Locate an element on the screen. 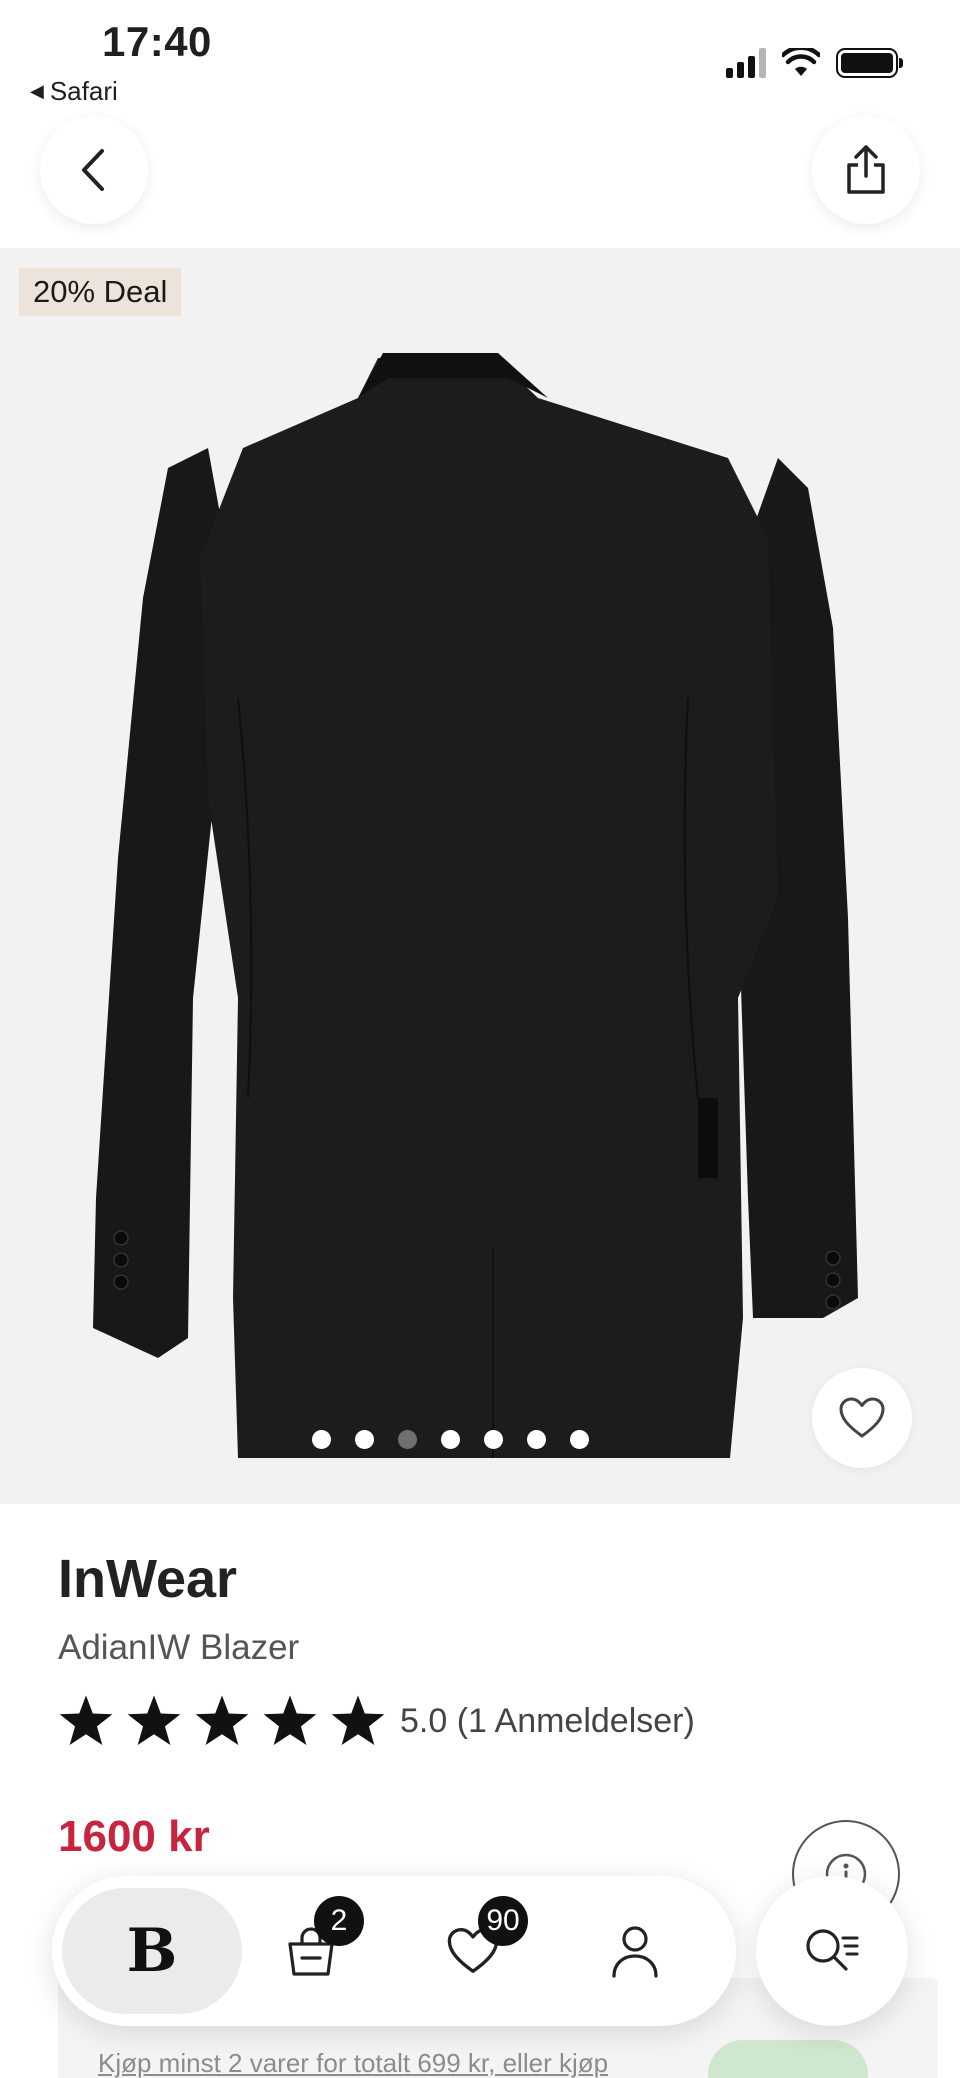 The height and width of the screenshot is (2078, 960). status-icons is located at coordinates (814, 63).